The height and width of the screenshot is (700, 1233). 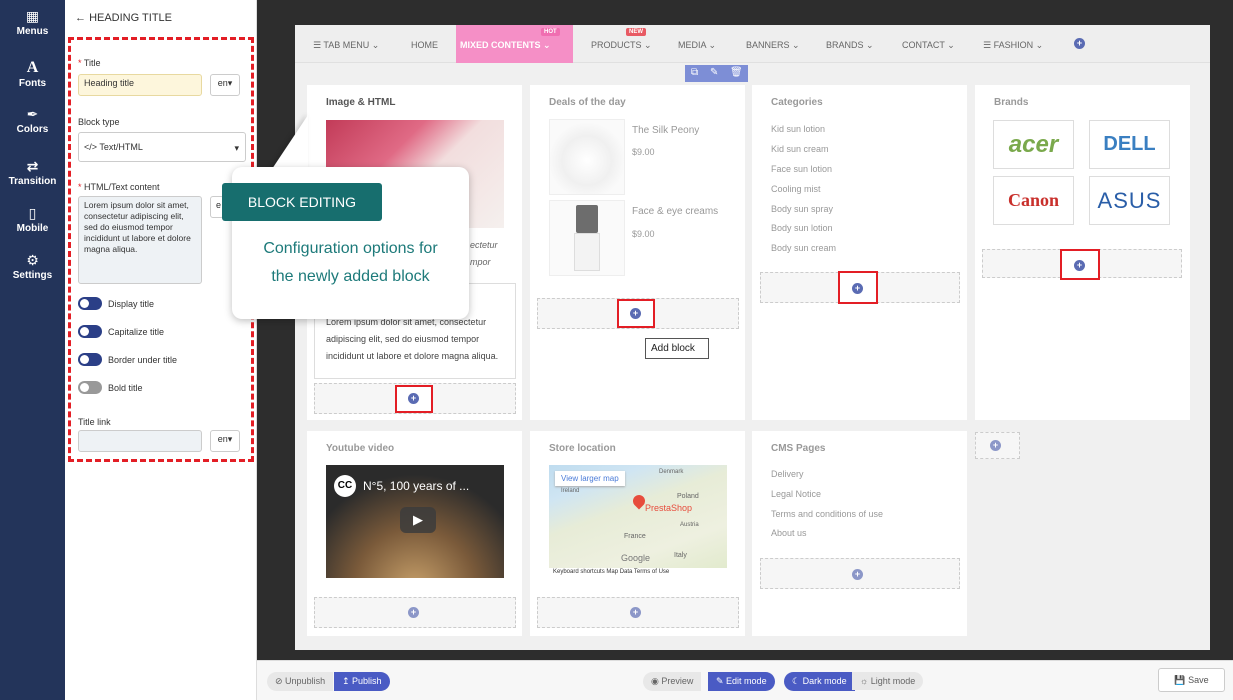 What do you see at coordinates (1033, 200) in the screenshot?
I see `canon-logo: Canon` at bounding box center [1033, 200].